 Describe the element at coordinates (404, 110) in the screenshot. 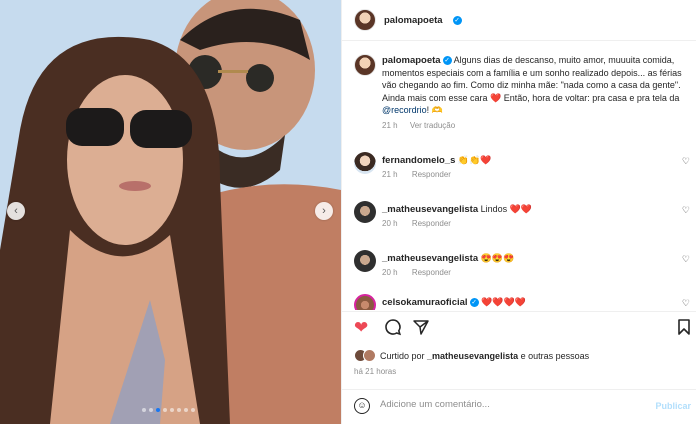

I see `caption-mention-link: @recordrio` at that location.